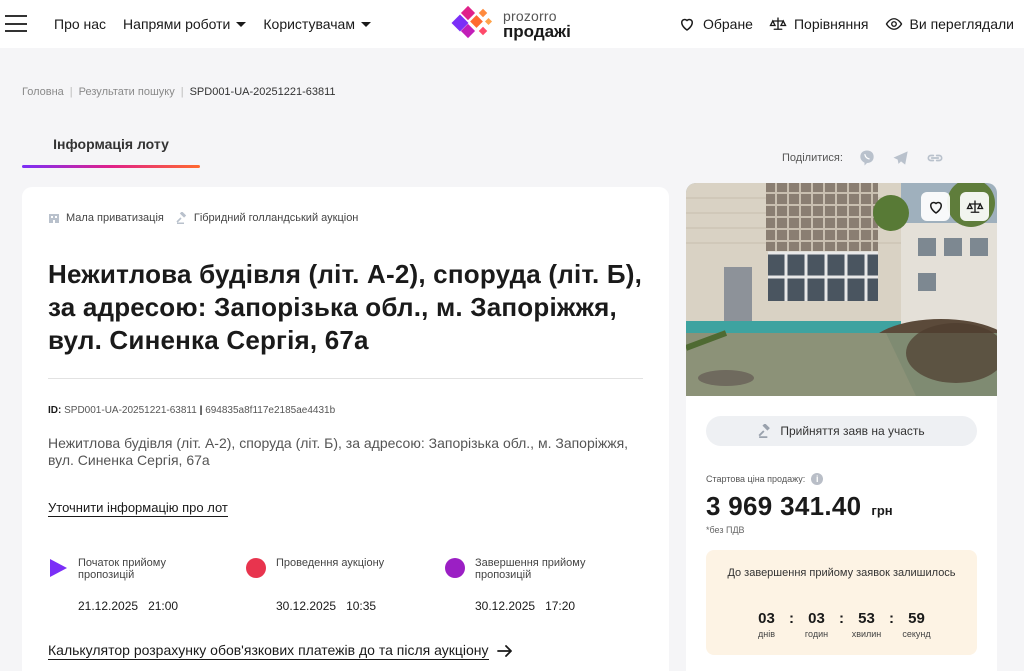 The width and height of the screenshot is (1024, 671). Describe the element at coordinates (138, 508) in the screenshot. I see `clarify-lot-link: Уточнити інформацію про лот` at that location.